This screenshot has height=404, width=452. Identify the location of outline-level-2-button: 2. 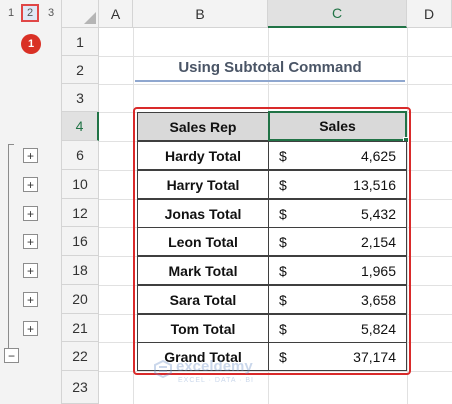
(30, 13).